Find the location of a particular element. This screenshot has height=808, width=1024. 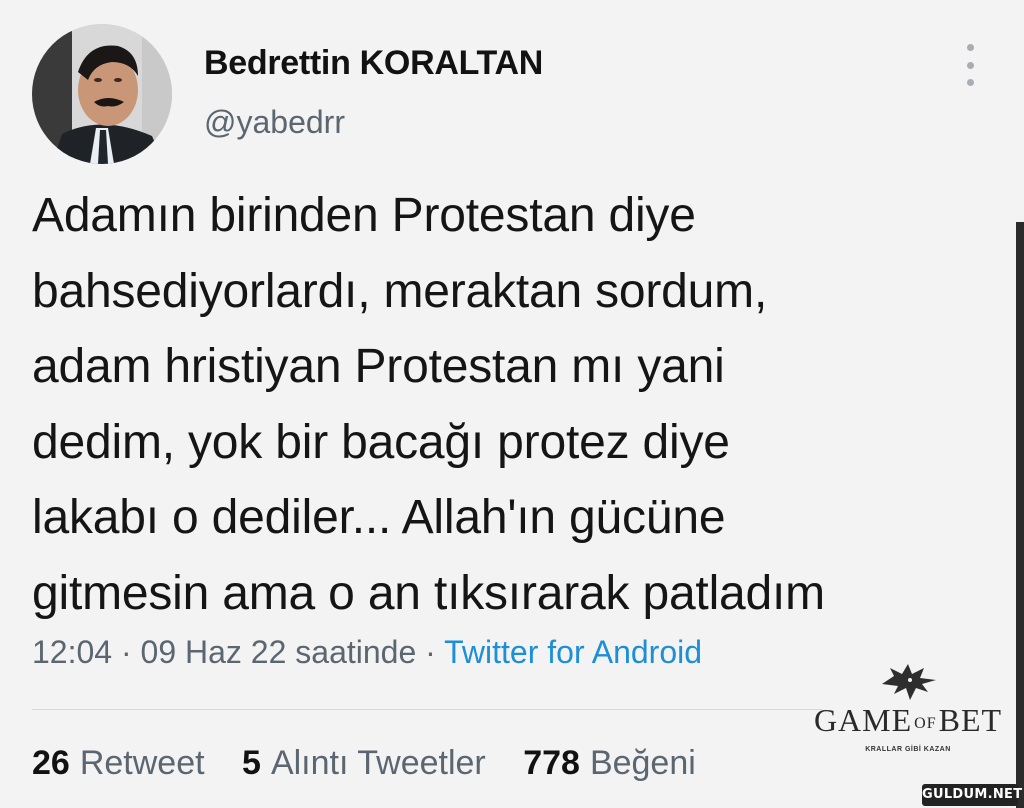

display-name: Bedrettin KORALTAN is located at coordinates (373, 63).